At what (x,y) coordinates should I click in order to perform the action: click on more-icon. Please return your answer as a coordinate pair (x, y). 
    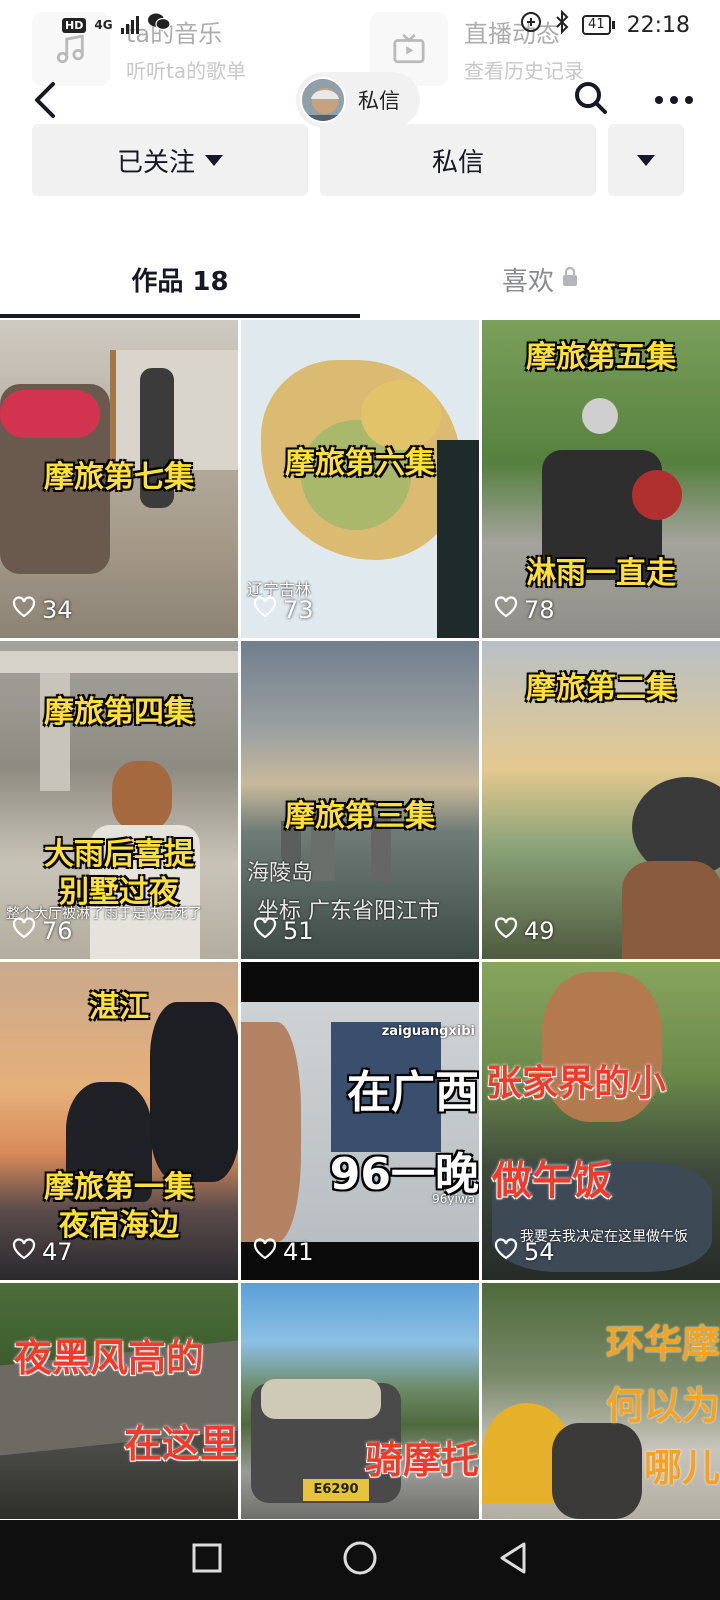
    Looking at the image, I should click on (674, 100).